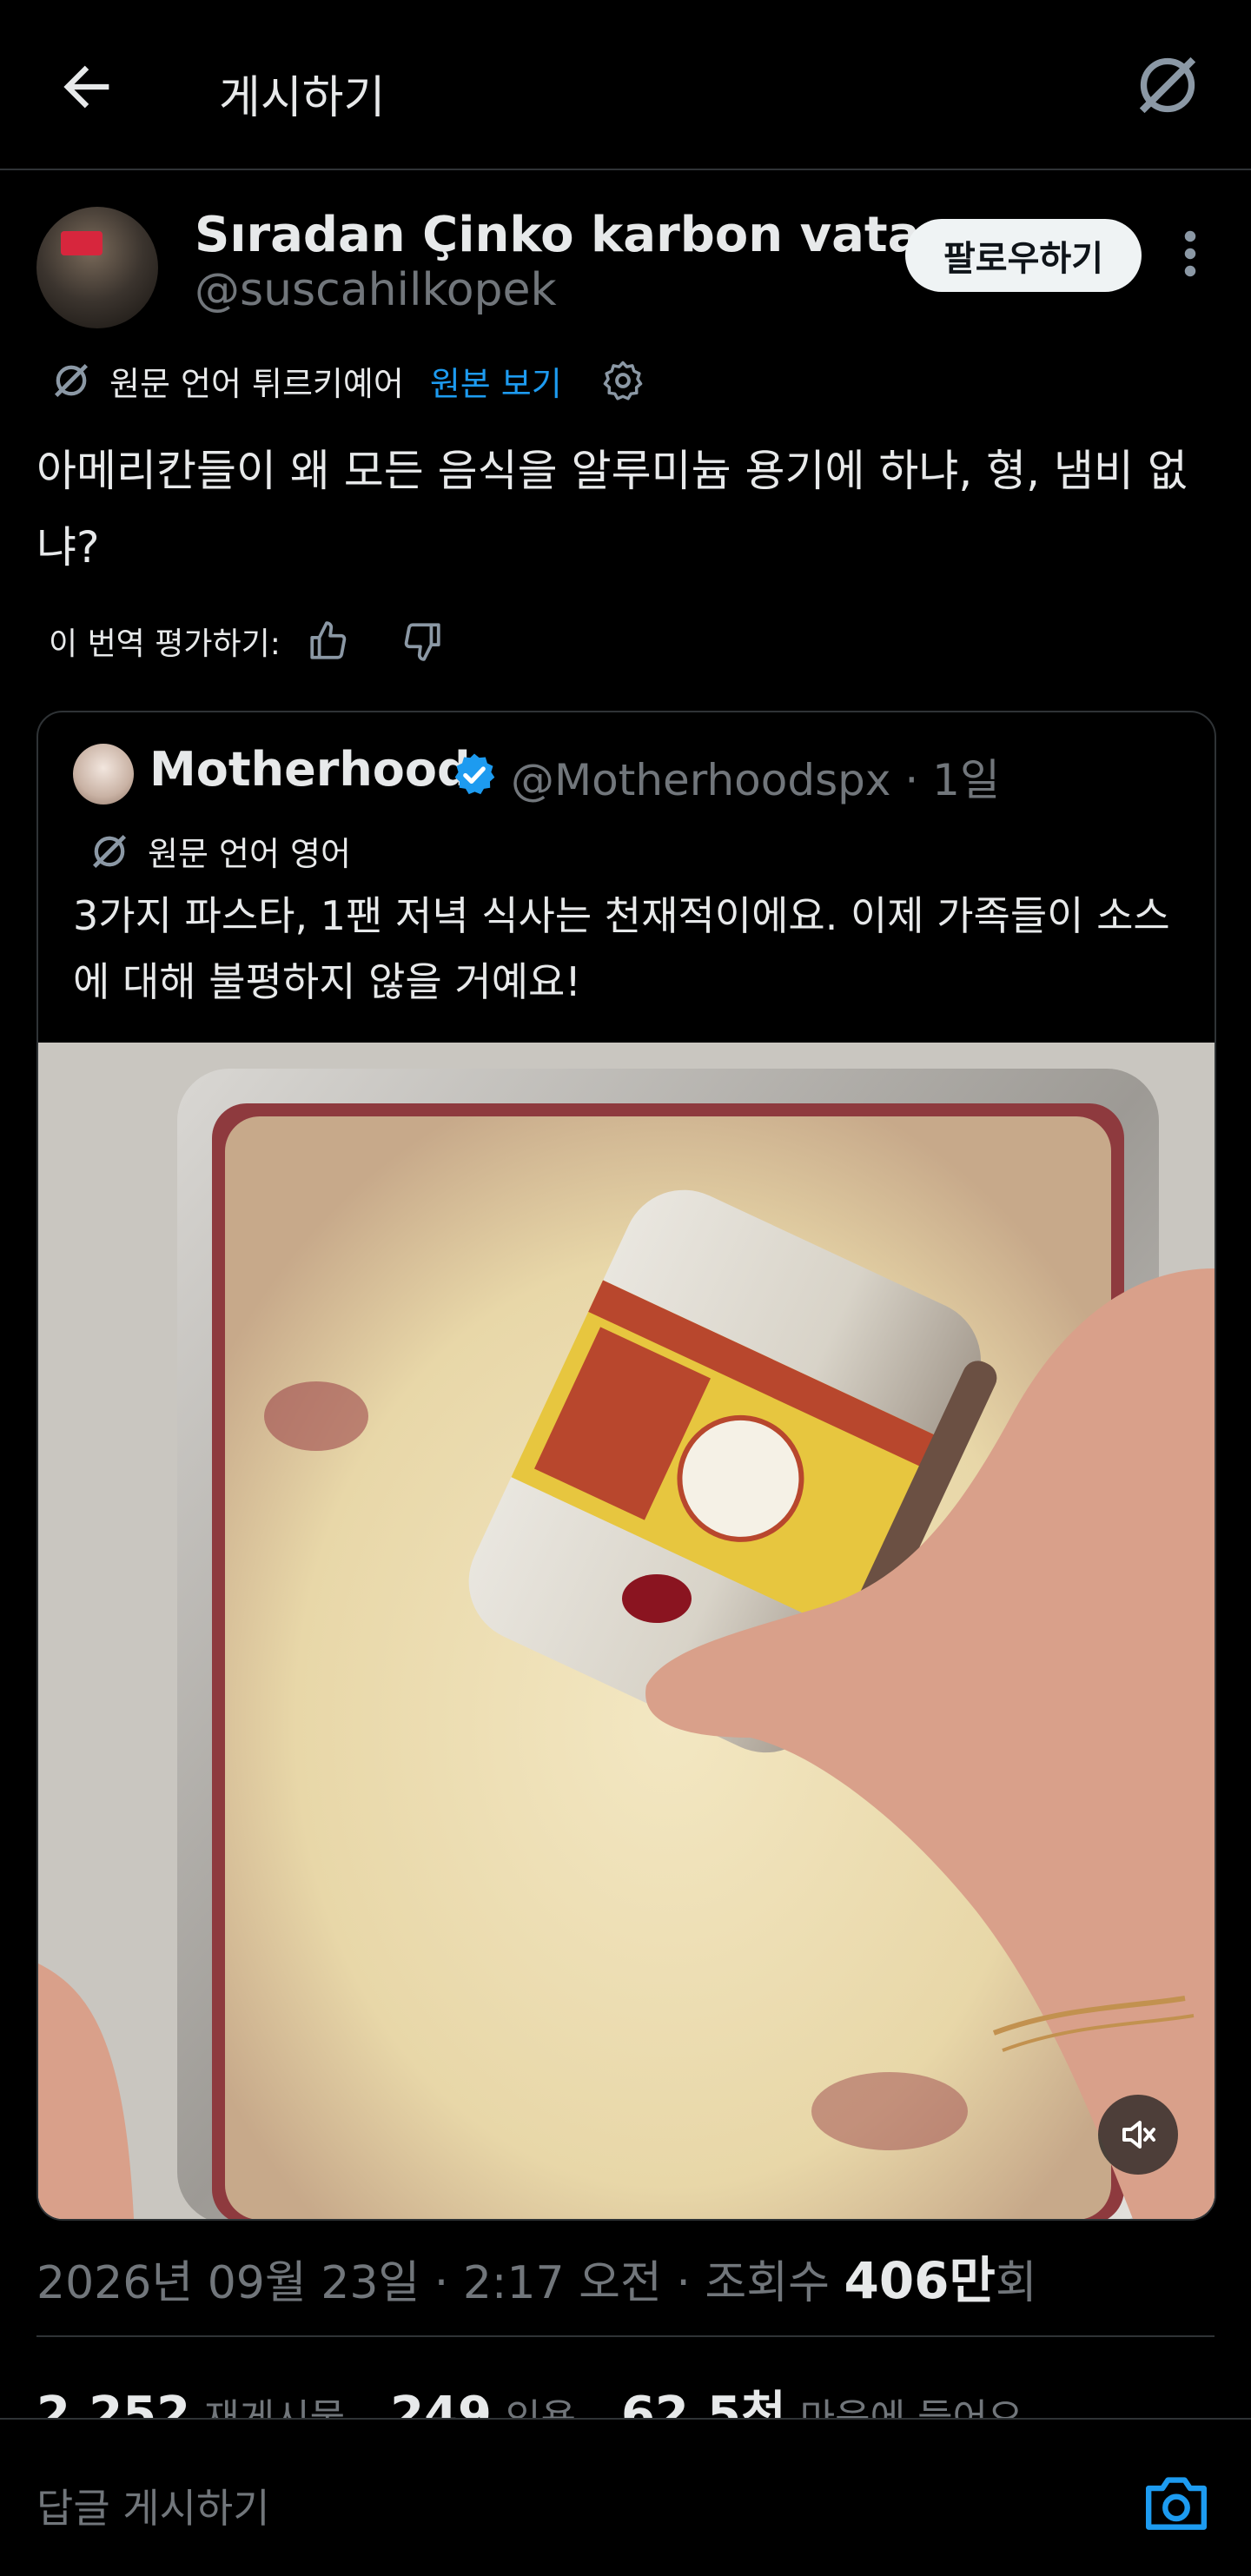  I want to click on camera-icon, so click(1176, 2502).